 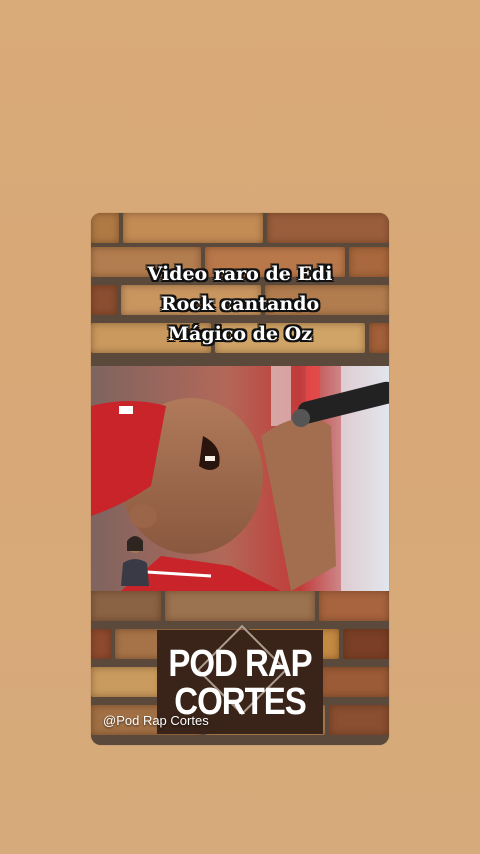 I want to click on interpreter-icon, so click(x=135, y=561).